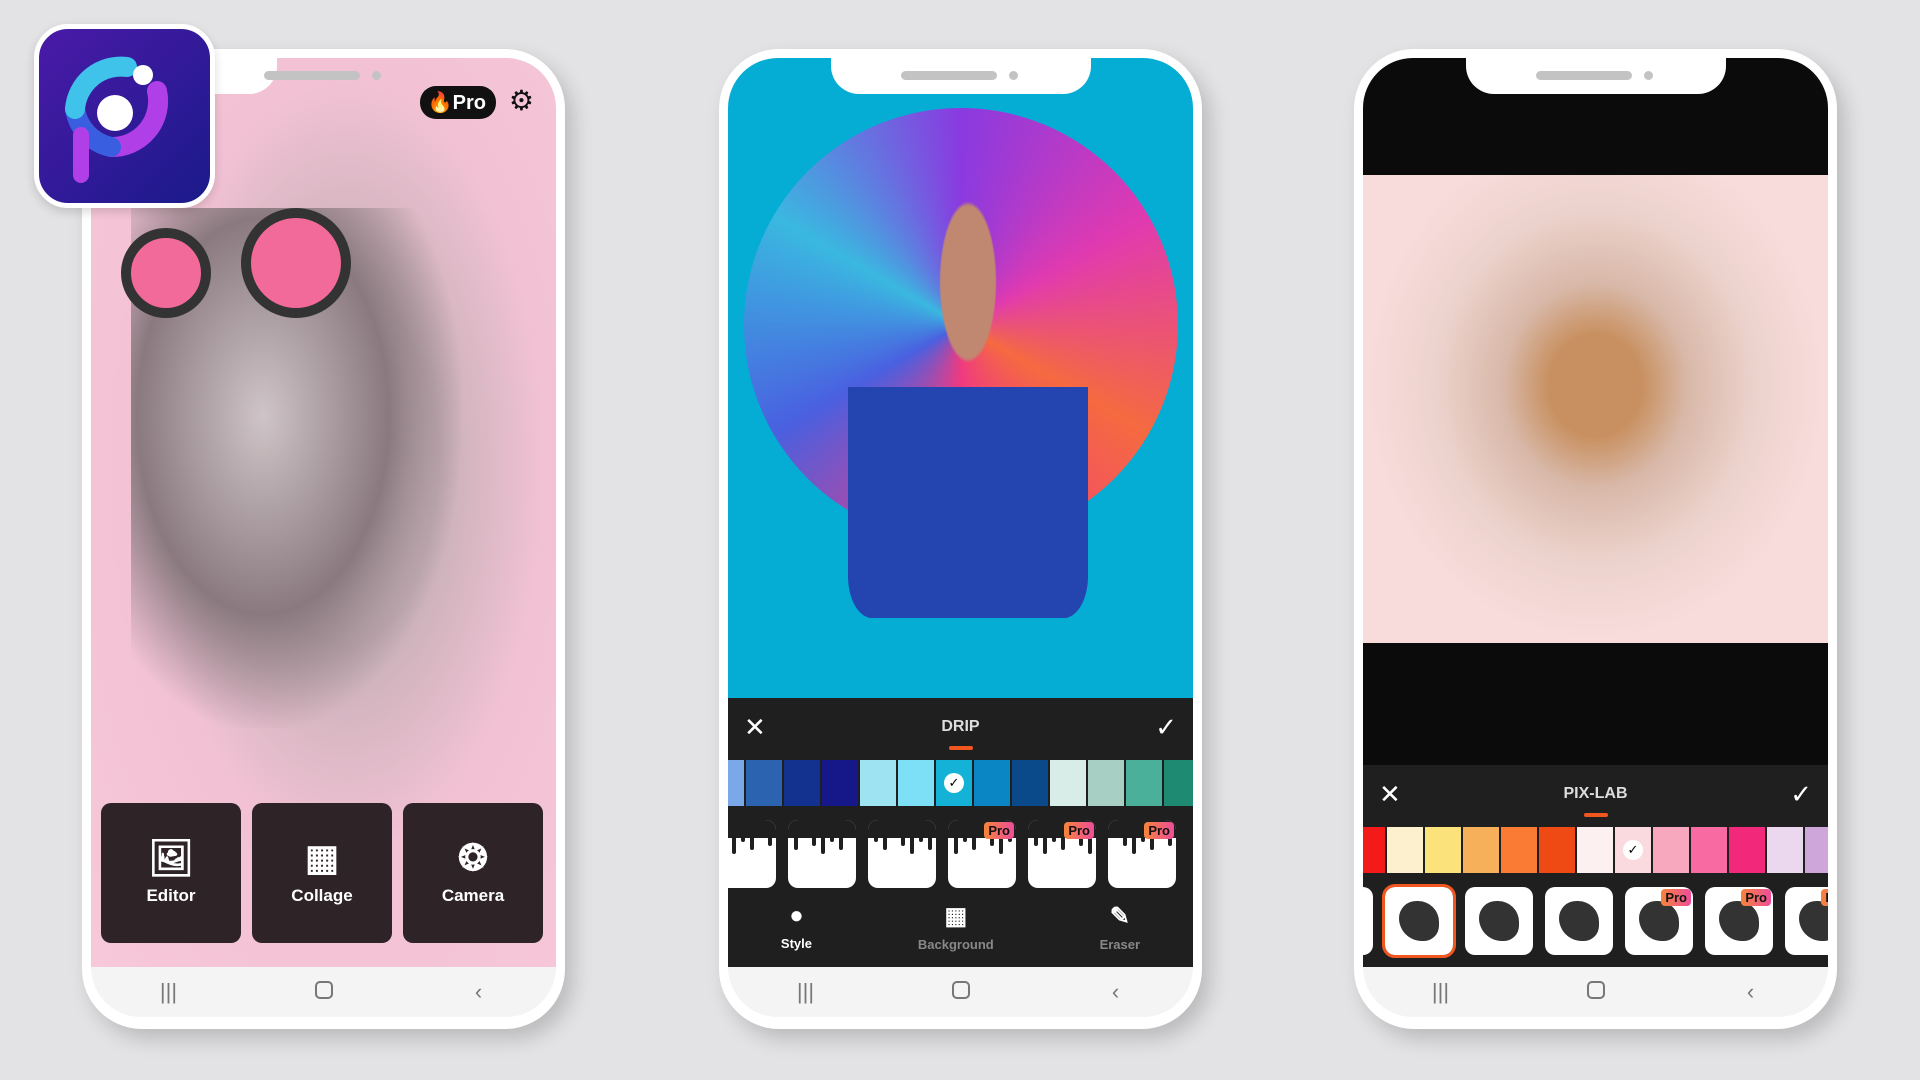 The image size is (1920, 1080). I want to click on tool-eraser: ✎ Eraser, so click(1120, 927).